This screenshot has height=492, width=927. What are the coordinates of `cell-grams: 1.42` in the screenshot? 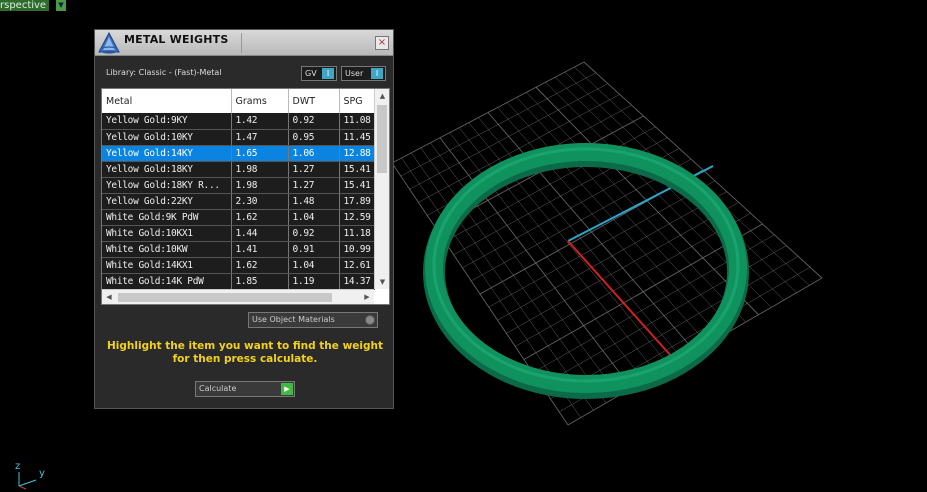 It's located at (260, 121).